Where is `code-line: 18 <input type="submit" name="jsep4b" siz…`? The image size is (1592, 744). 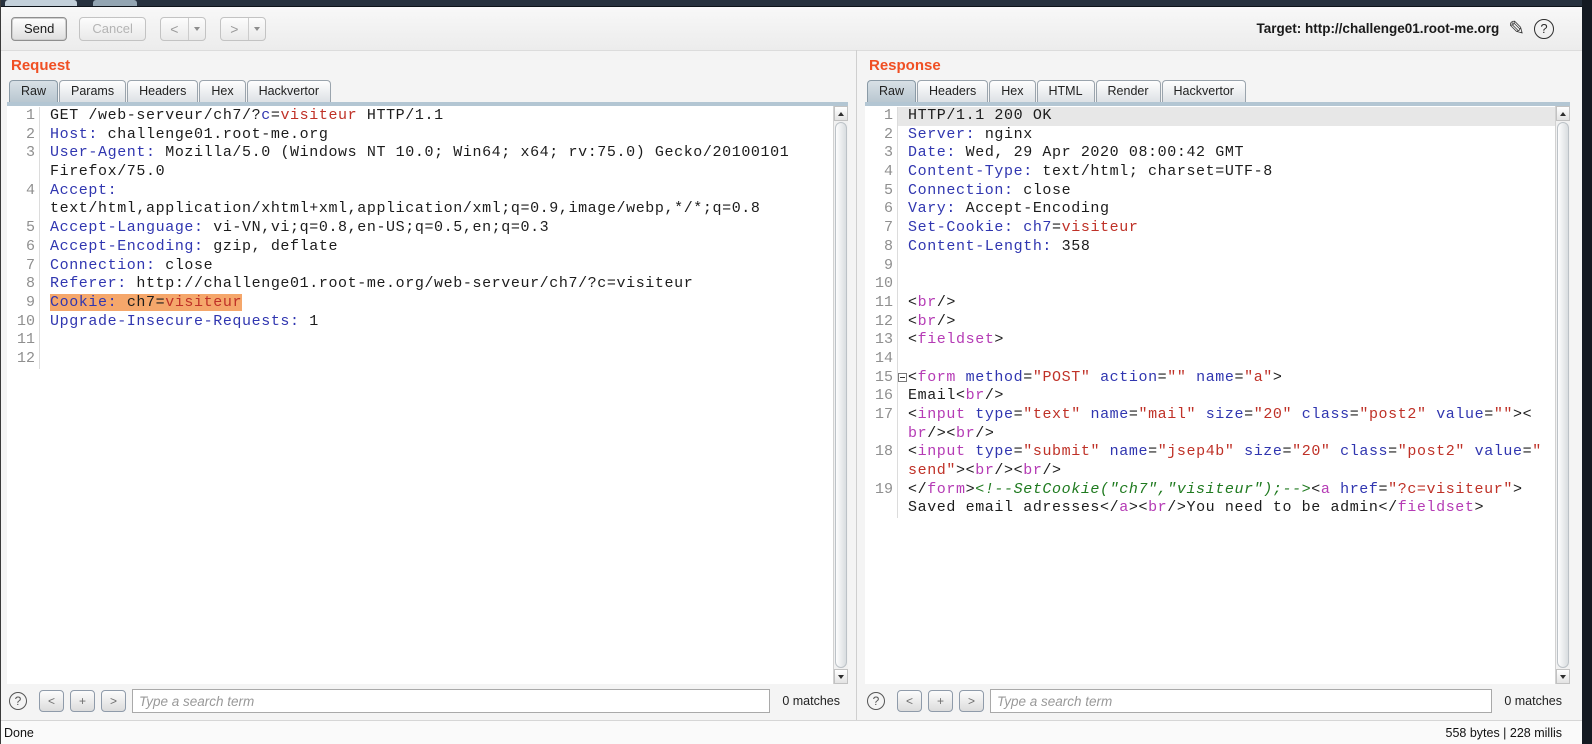
code-line: 18 <input type="submit" name="jsep4b" siz… is located at coordinates (1210, 453).